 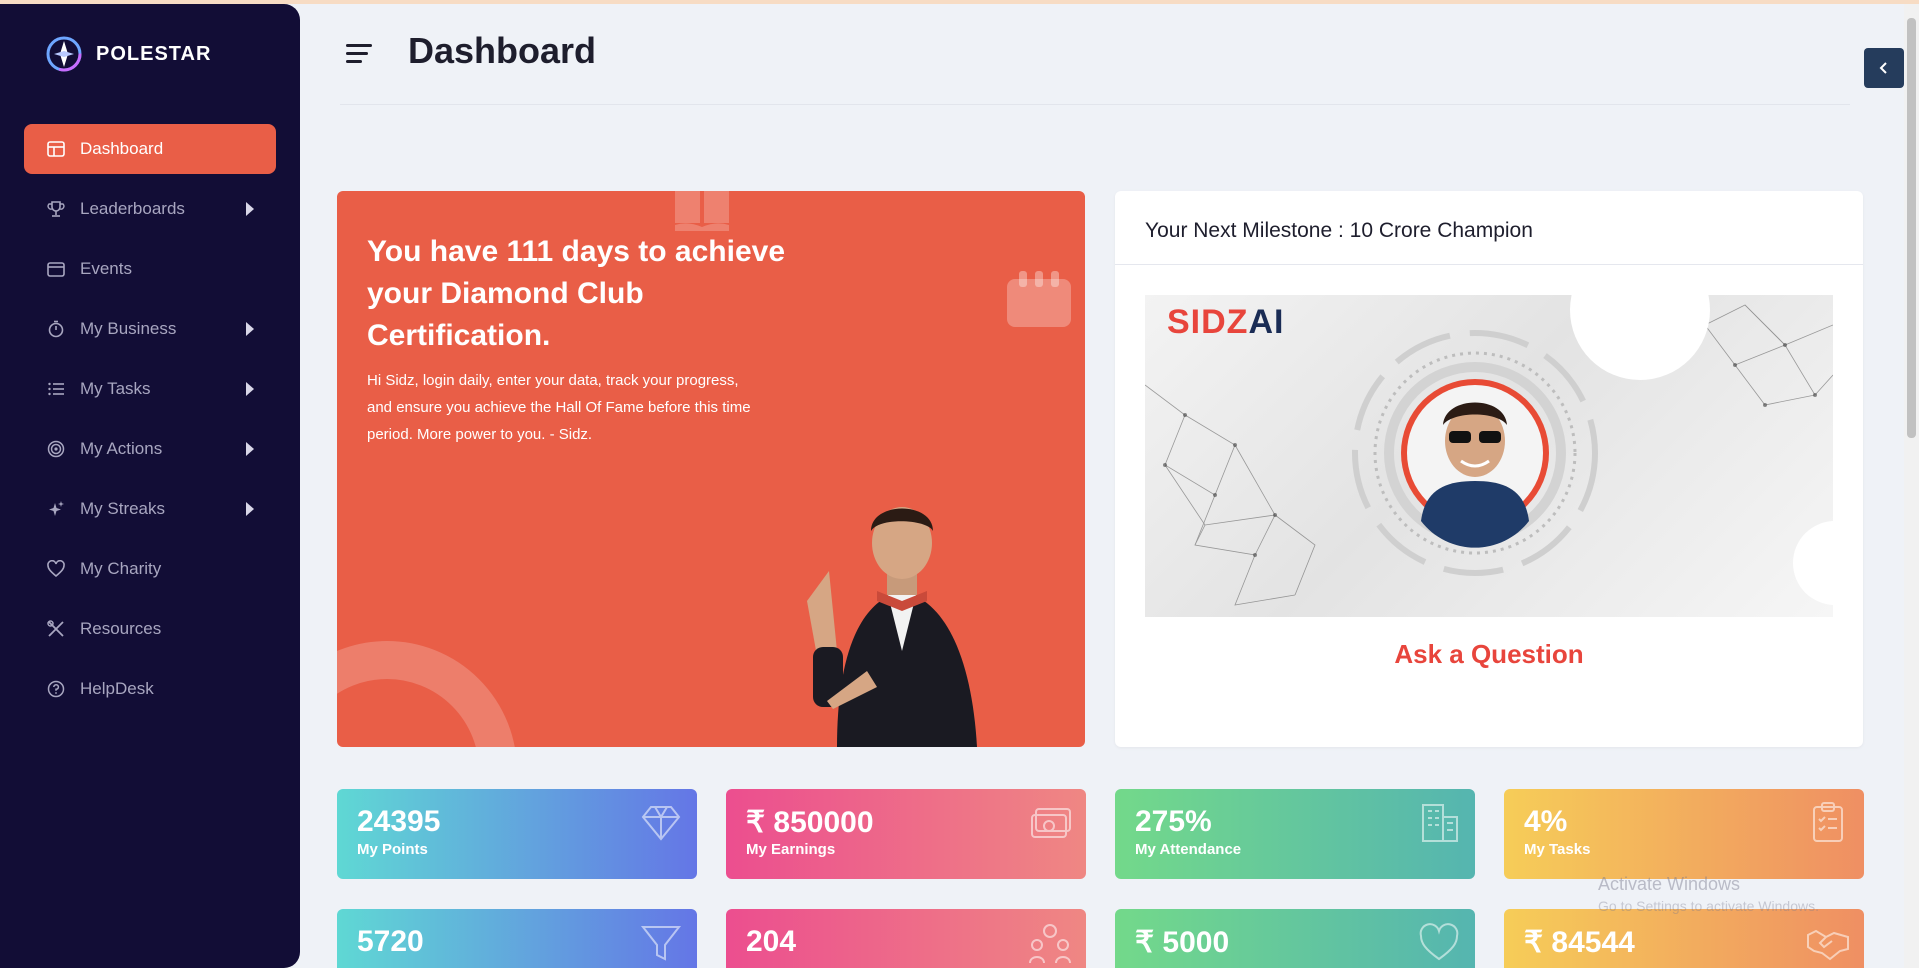 I want to click on cash-icon, so click(x=1051, y=823).